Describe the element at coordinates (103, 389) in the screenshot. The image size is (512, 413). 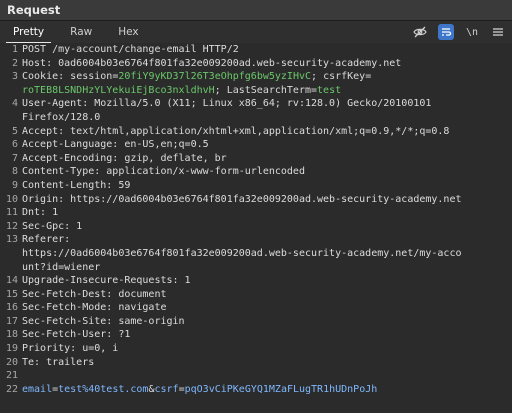
I see `body-param-value: test%40test.com` at that location.